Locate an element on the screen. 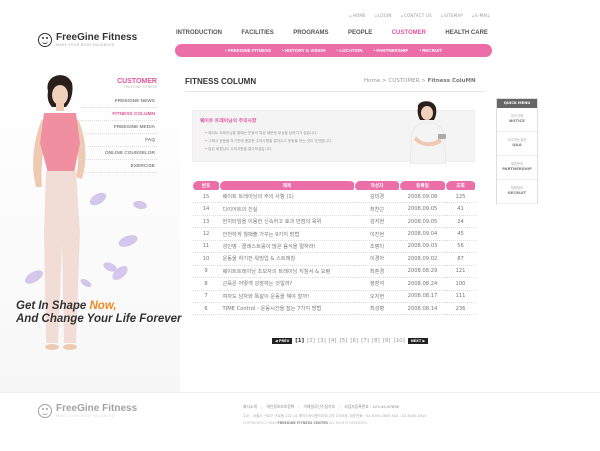 This screenshot has height=451, width=600. cell-title-link: 웨이트트레이닝 초보자의 트레이닝 지침서 & 요령 is located at coordinates (287, 272).